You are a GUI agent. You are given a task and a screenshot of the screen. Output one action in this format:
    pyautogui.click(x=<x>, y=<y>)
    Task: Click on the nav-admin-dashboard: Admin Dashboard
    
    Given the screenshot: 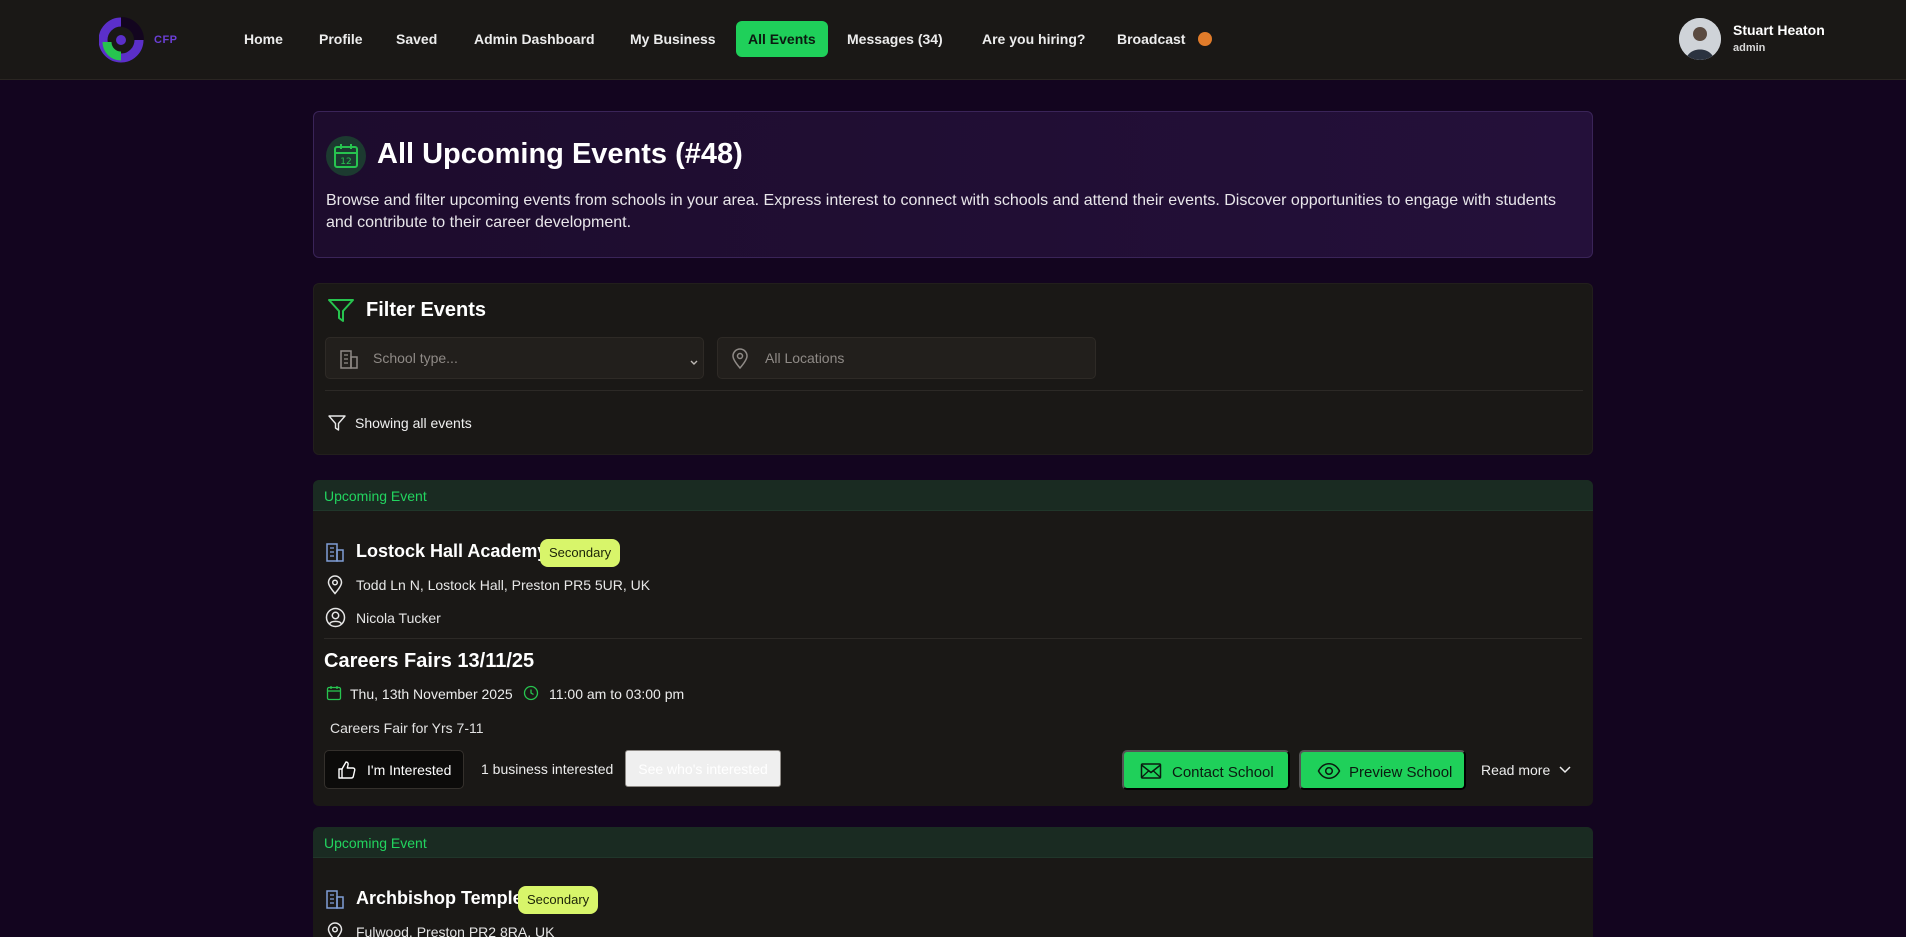 What is the action you would take?
    pyautogui.click(x=534, y=39)
    